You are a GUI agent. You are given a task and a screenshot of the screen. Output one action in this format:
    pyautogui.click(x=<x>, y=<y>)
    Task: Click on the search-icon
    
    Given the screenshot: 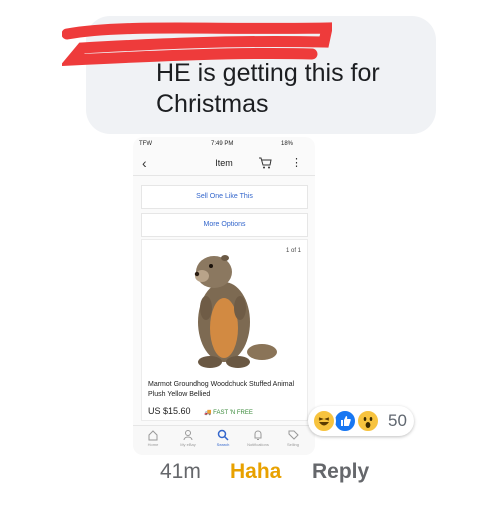 What is the action you would take?
    pyautogui.click(x=223, y=435)
    